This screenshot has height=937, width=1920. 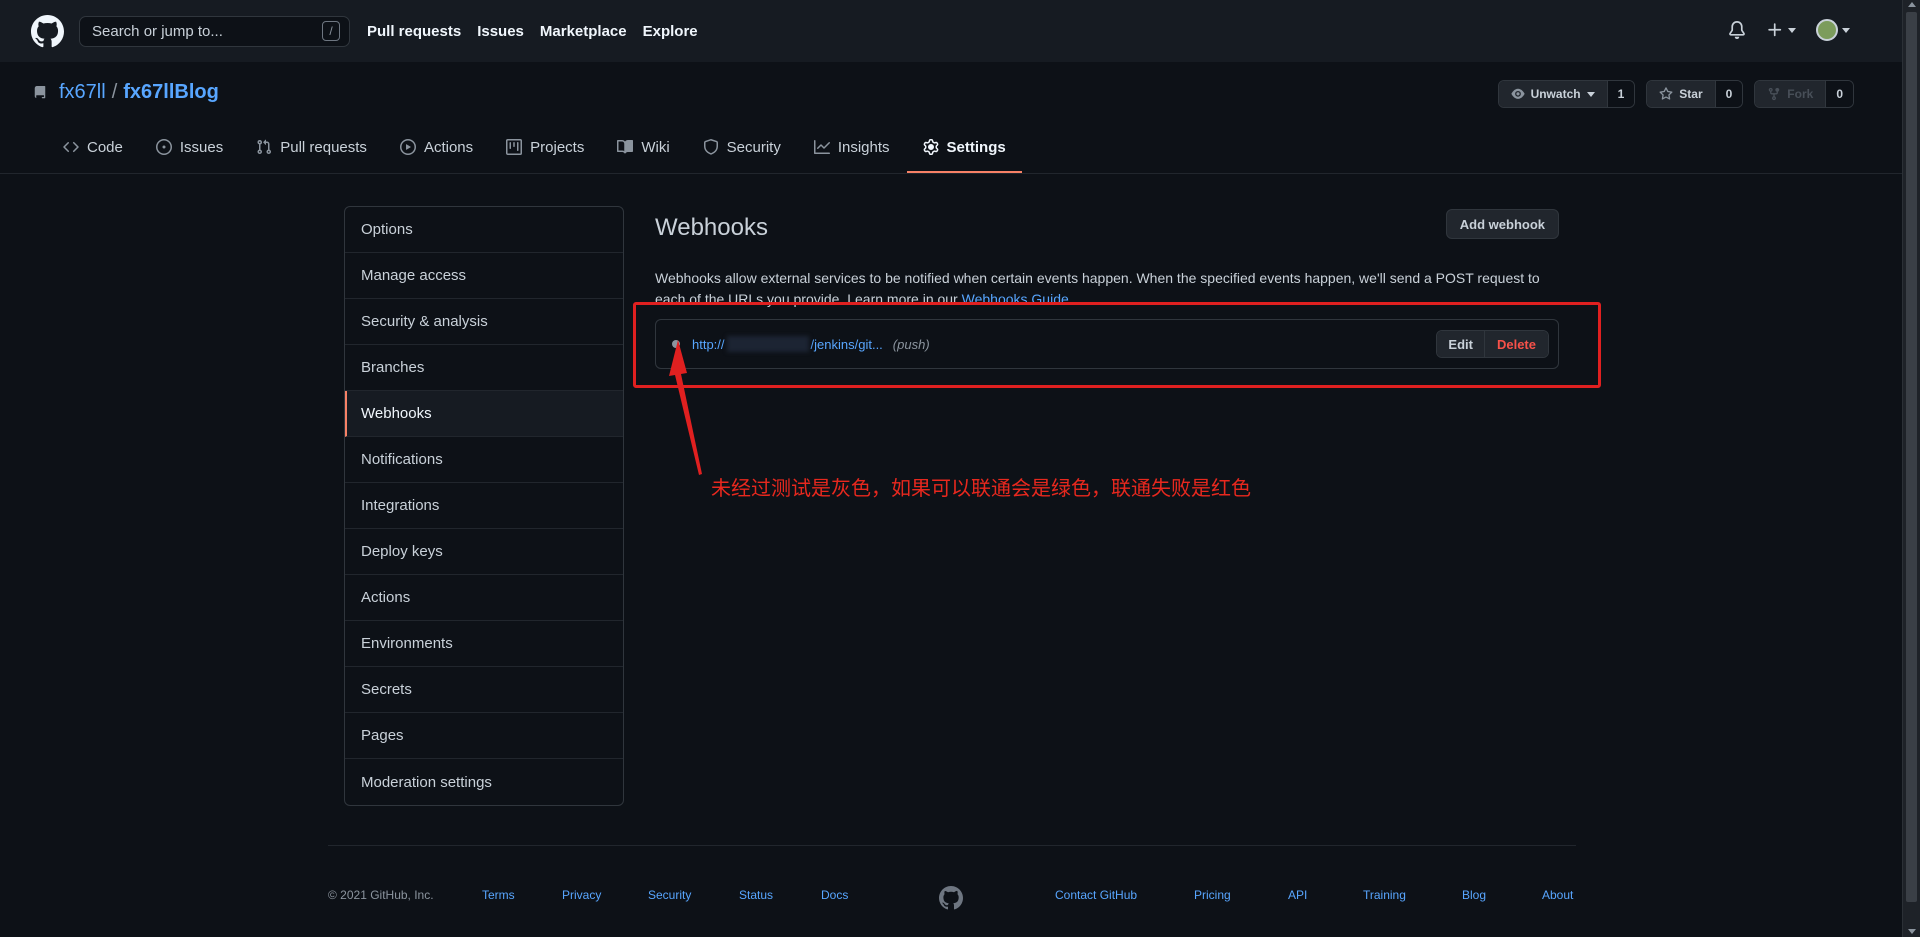 I want to click on project-icon, so click(x=514, y=147).